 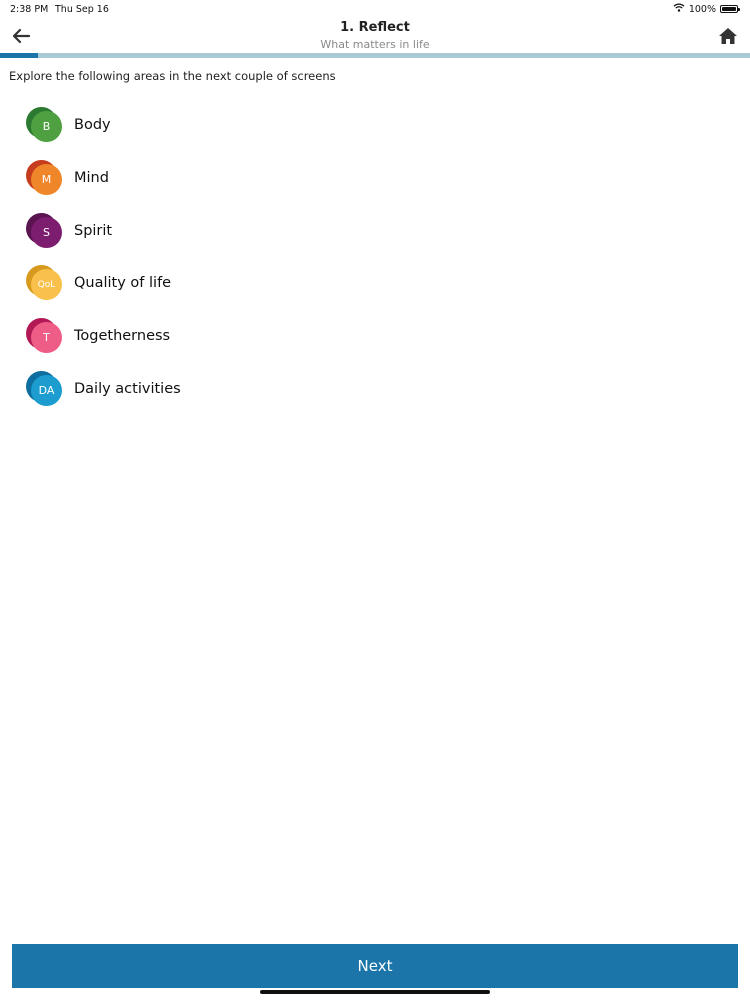 What do you see at coordinates (375, 55) in the screenshot?
I see `progress-bar` at bounding box center [375, 55].